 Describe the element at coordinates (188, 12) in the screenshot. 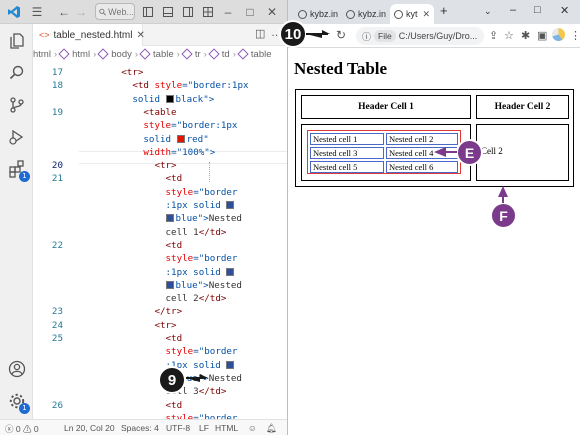

I see `toggle-secondary-sidebar-icon` at that location.